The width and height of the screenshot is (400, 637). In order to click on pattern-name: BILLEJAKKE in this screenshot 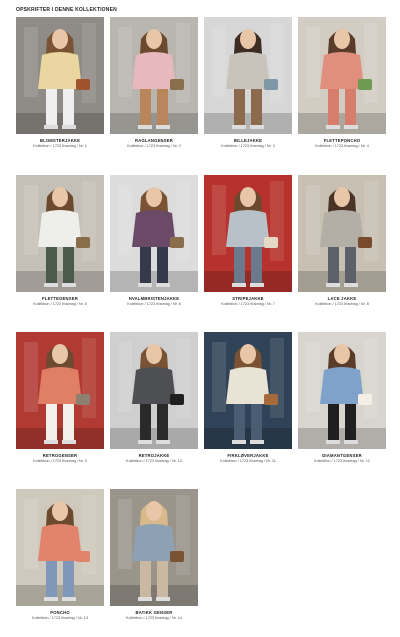, I will do `click(248, 140)`.